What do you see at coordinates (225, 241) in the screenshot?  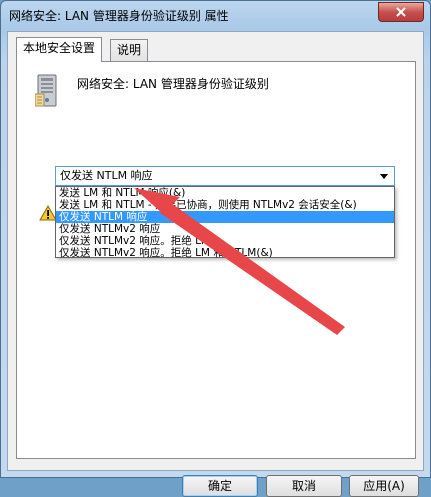 I see `dropdown-option: 仅发送 NTLMv2 响应。拒绝 LM` at bounding box center [225, 241].